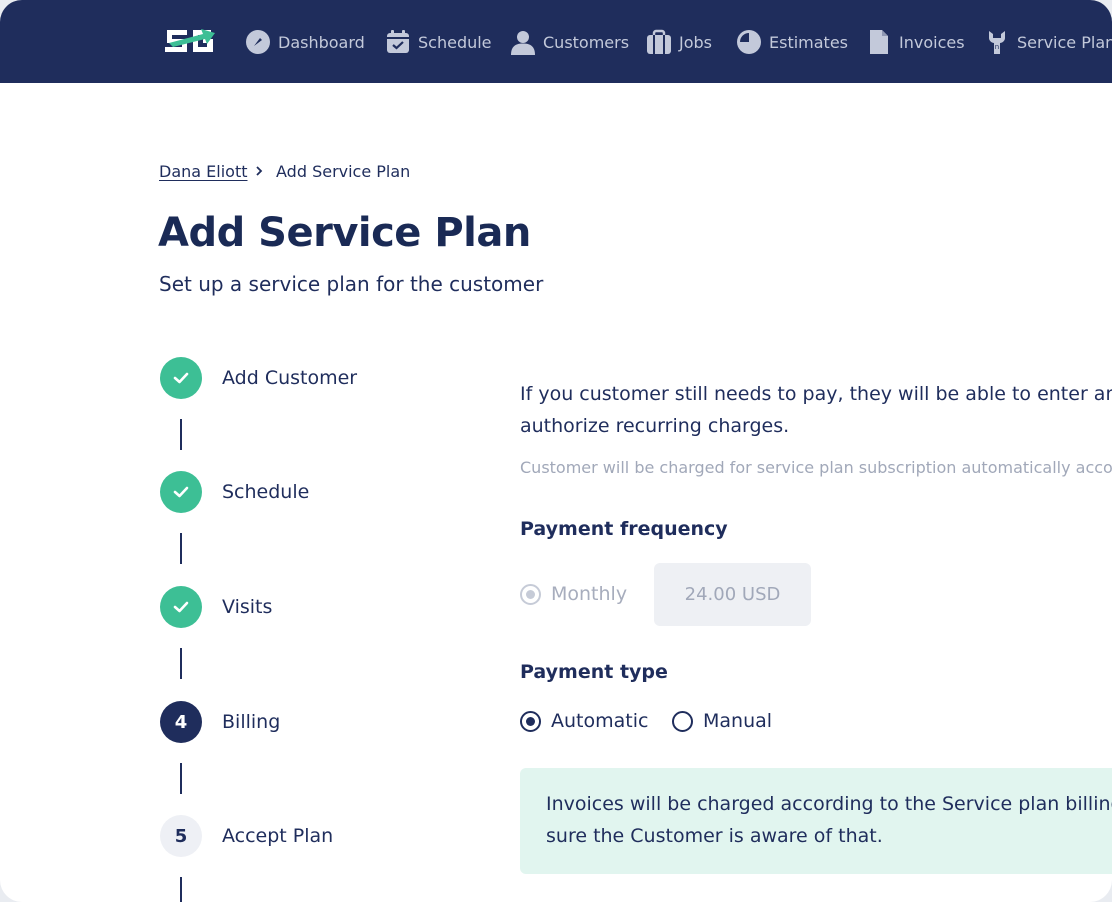 The width and height of the screenshot is (1112, 902). Describe the element at coordinates (251, 722) in the screenshot. I see `step-label: Billing` at that location.